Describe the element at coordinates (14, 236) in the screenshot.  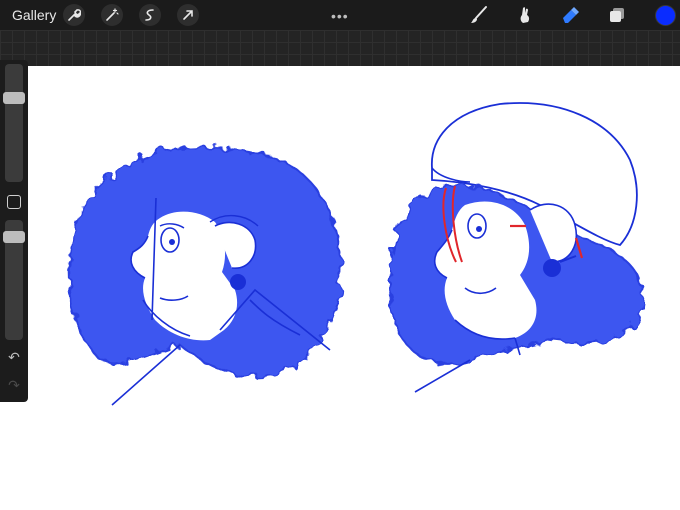
I see `opacity-thumb` at that location.